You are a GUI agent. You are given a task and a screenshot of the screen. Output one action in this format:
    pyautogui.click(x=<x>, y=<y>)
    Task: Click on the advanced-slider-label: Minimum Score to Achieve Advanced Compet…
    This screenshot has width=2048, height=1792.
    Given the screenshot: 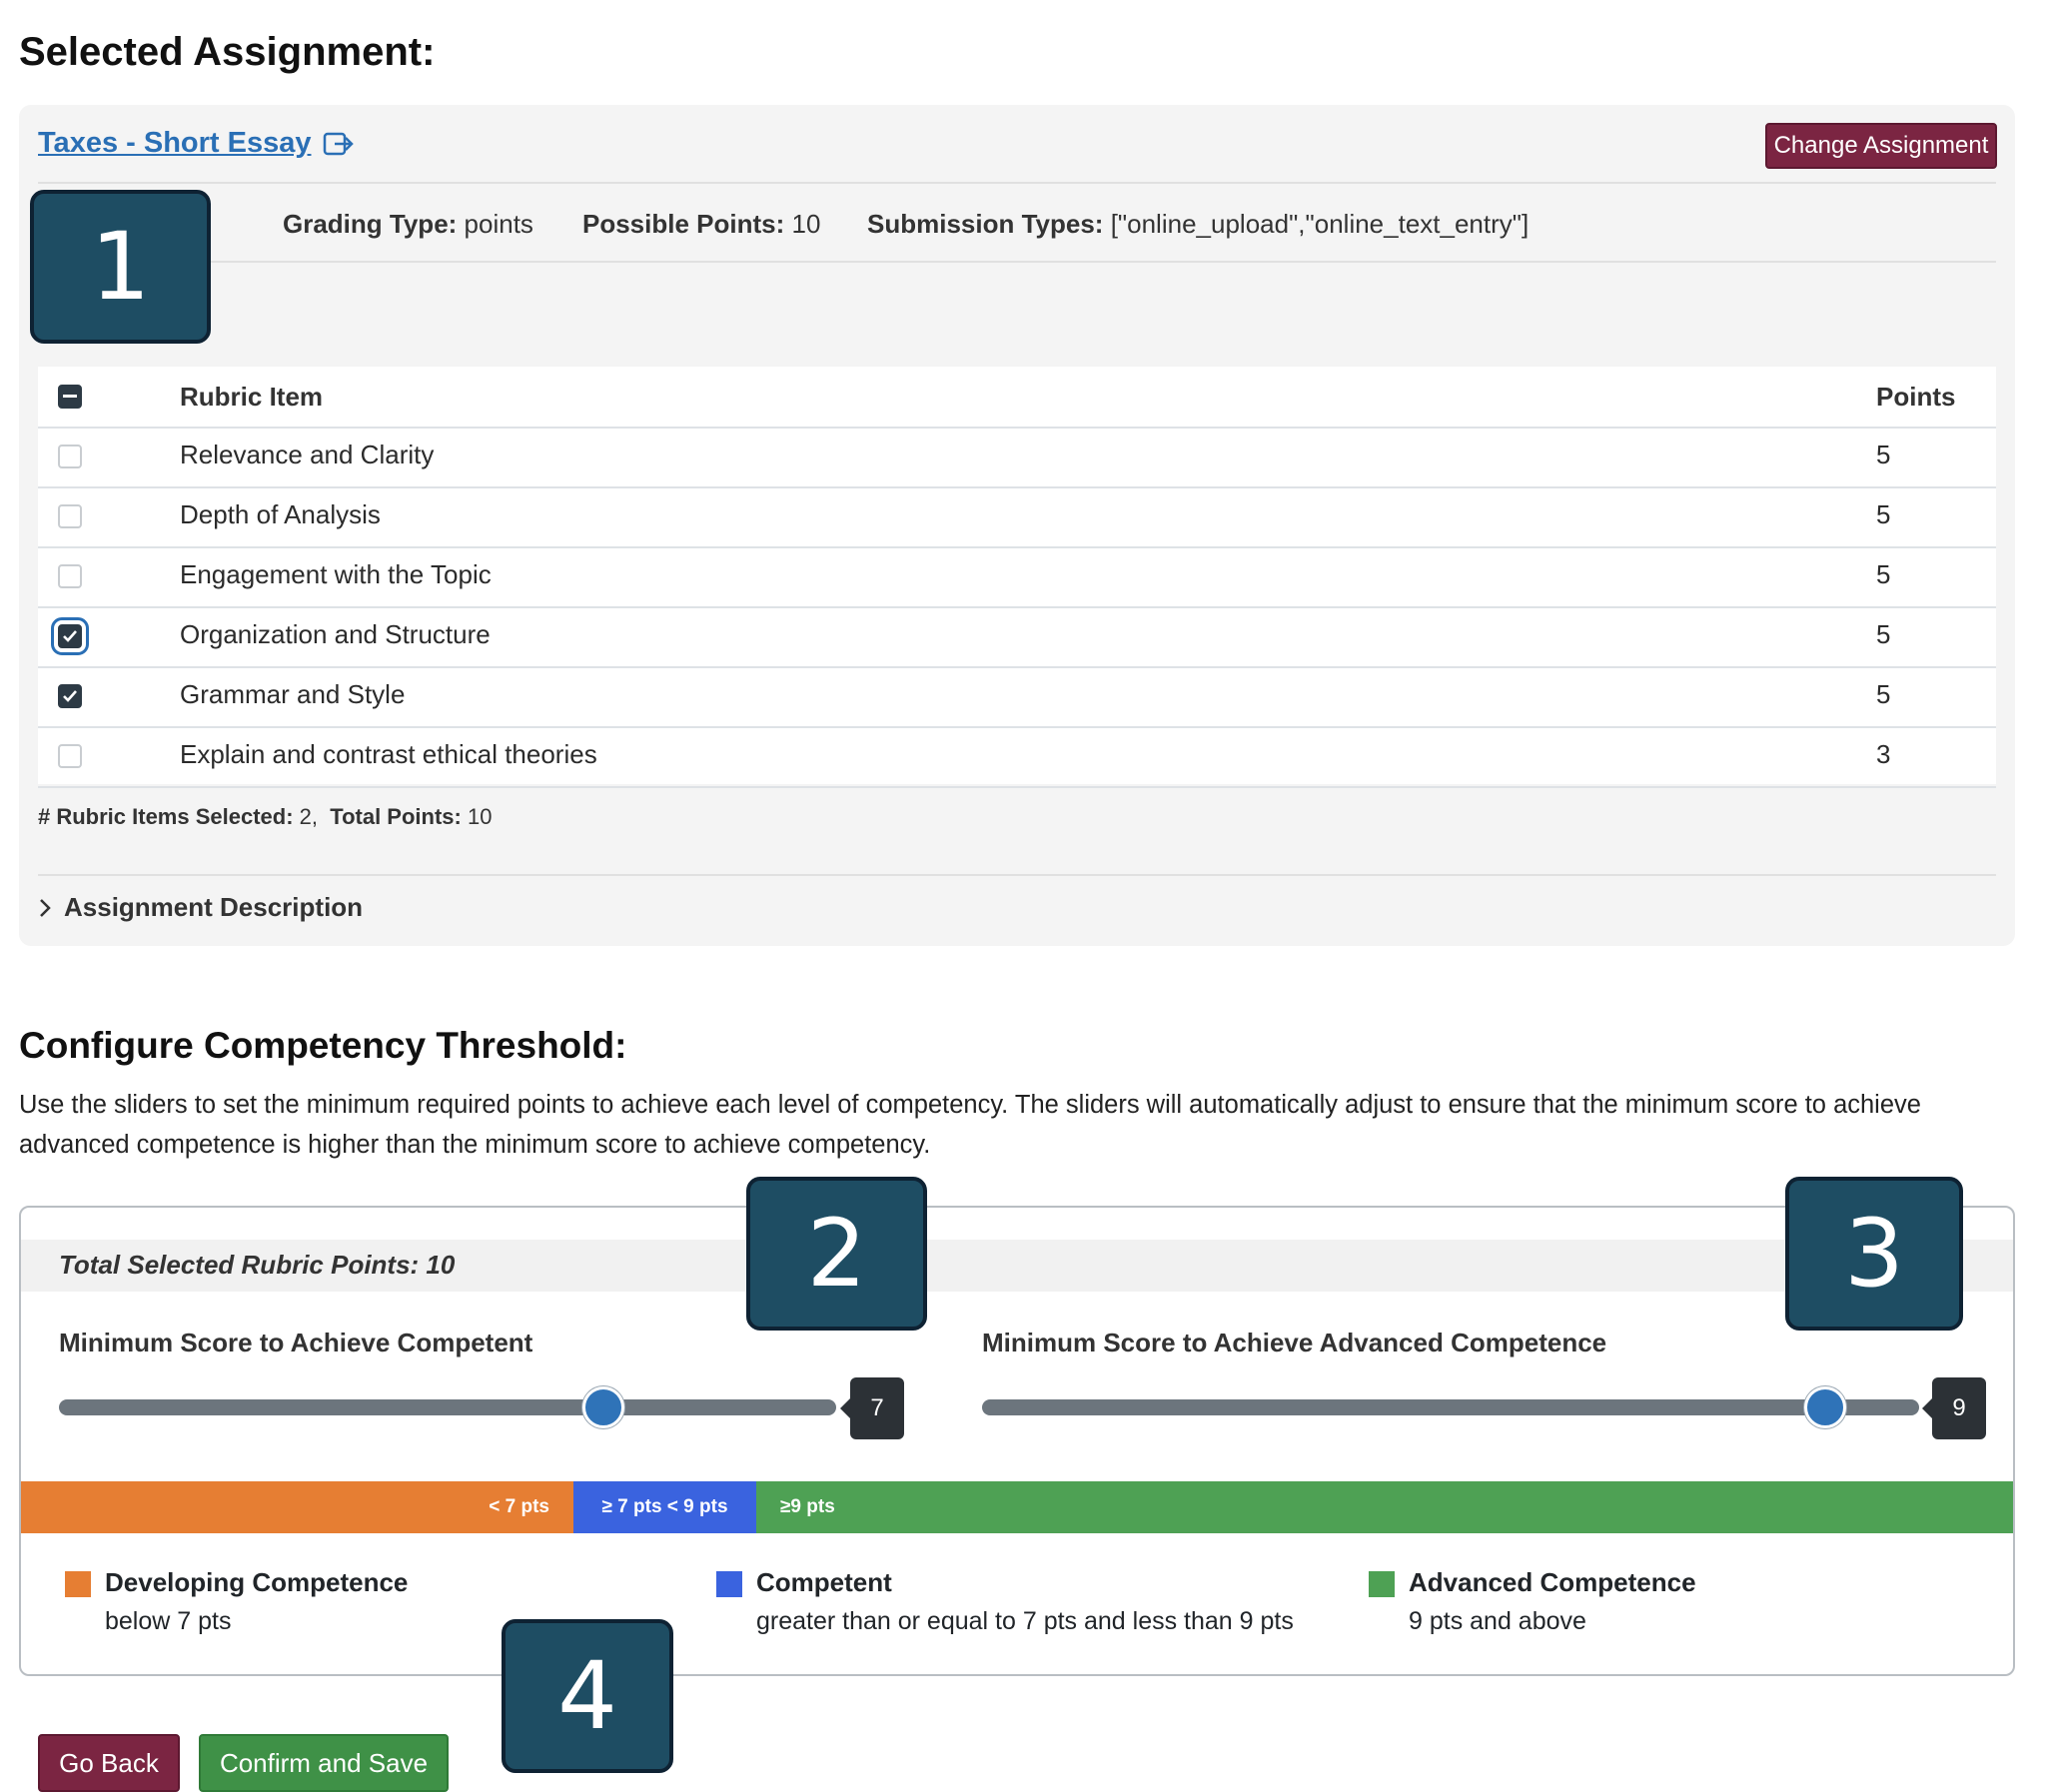 What is the action you would take?
    pyautogui.click(x=1294, y=1342)
    